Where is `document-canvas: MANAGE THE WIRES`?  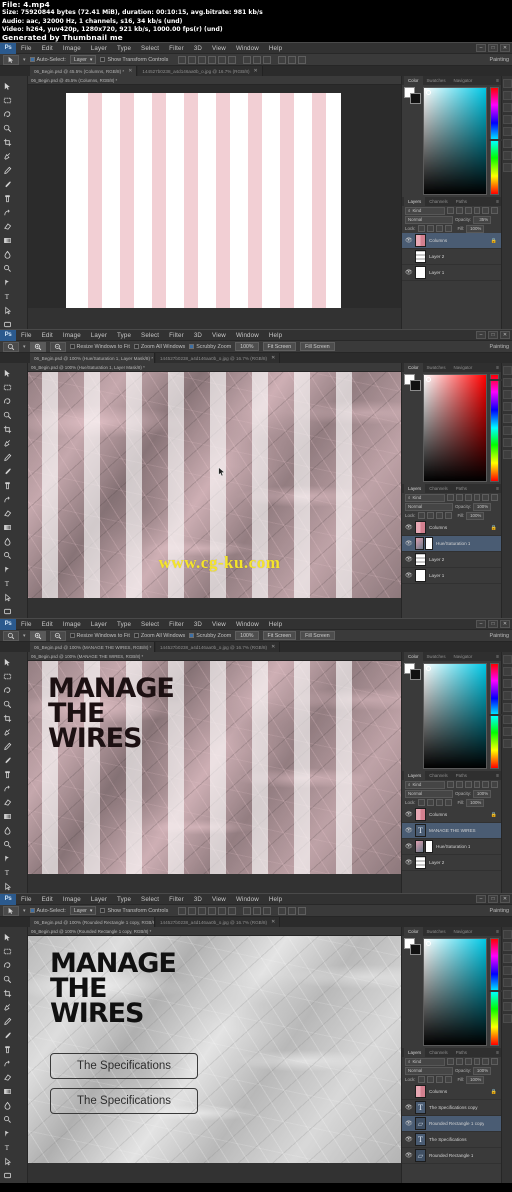
document-canvas: MANAGE THE WIRES is located at coordinates (214, 767).